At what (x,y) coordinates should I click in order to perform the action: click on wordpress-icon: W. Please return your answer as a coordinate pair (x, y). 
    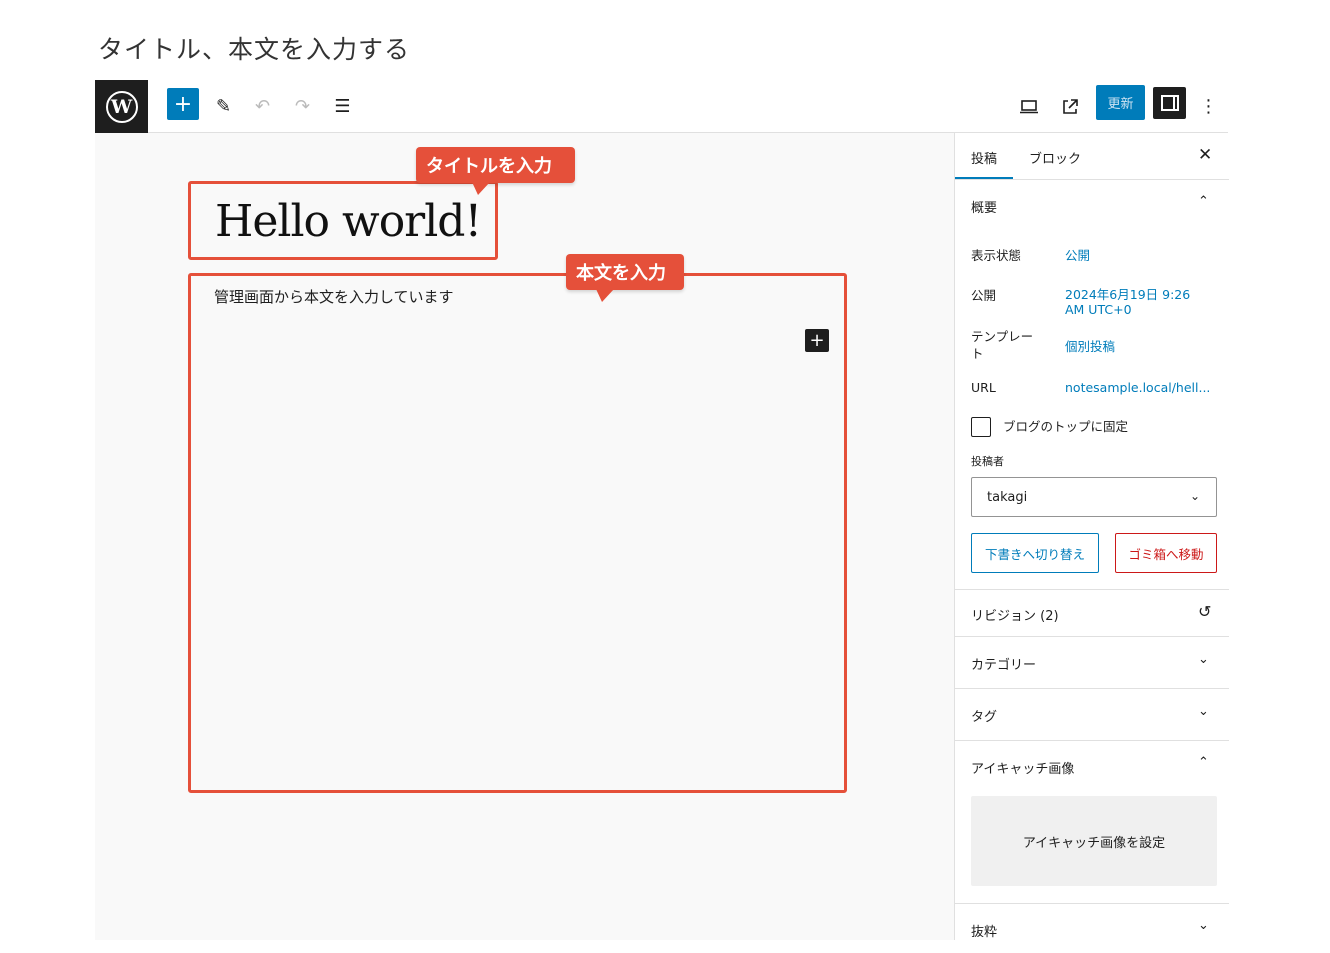
    Looking at the image, I should click on (121, 106).